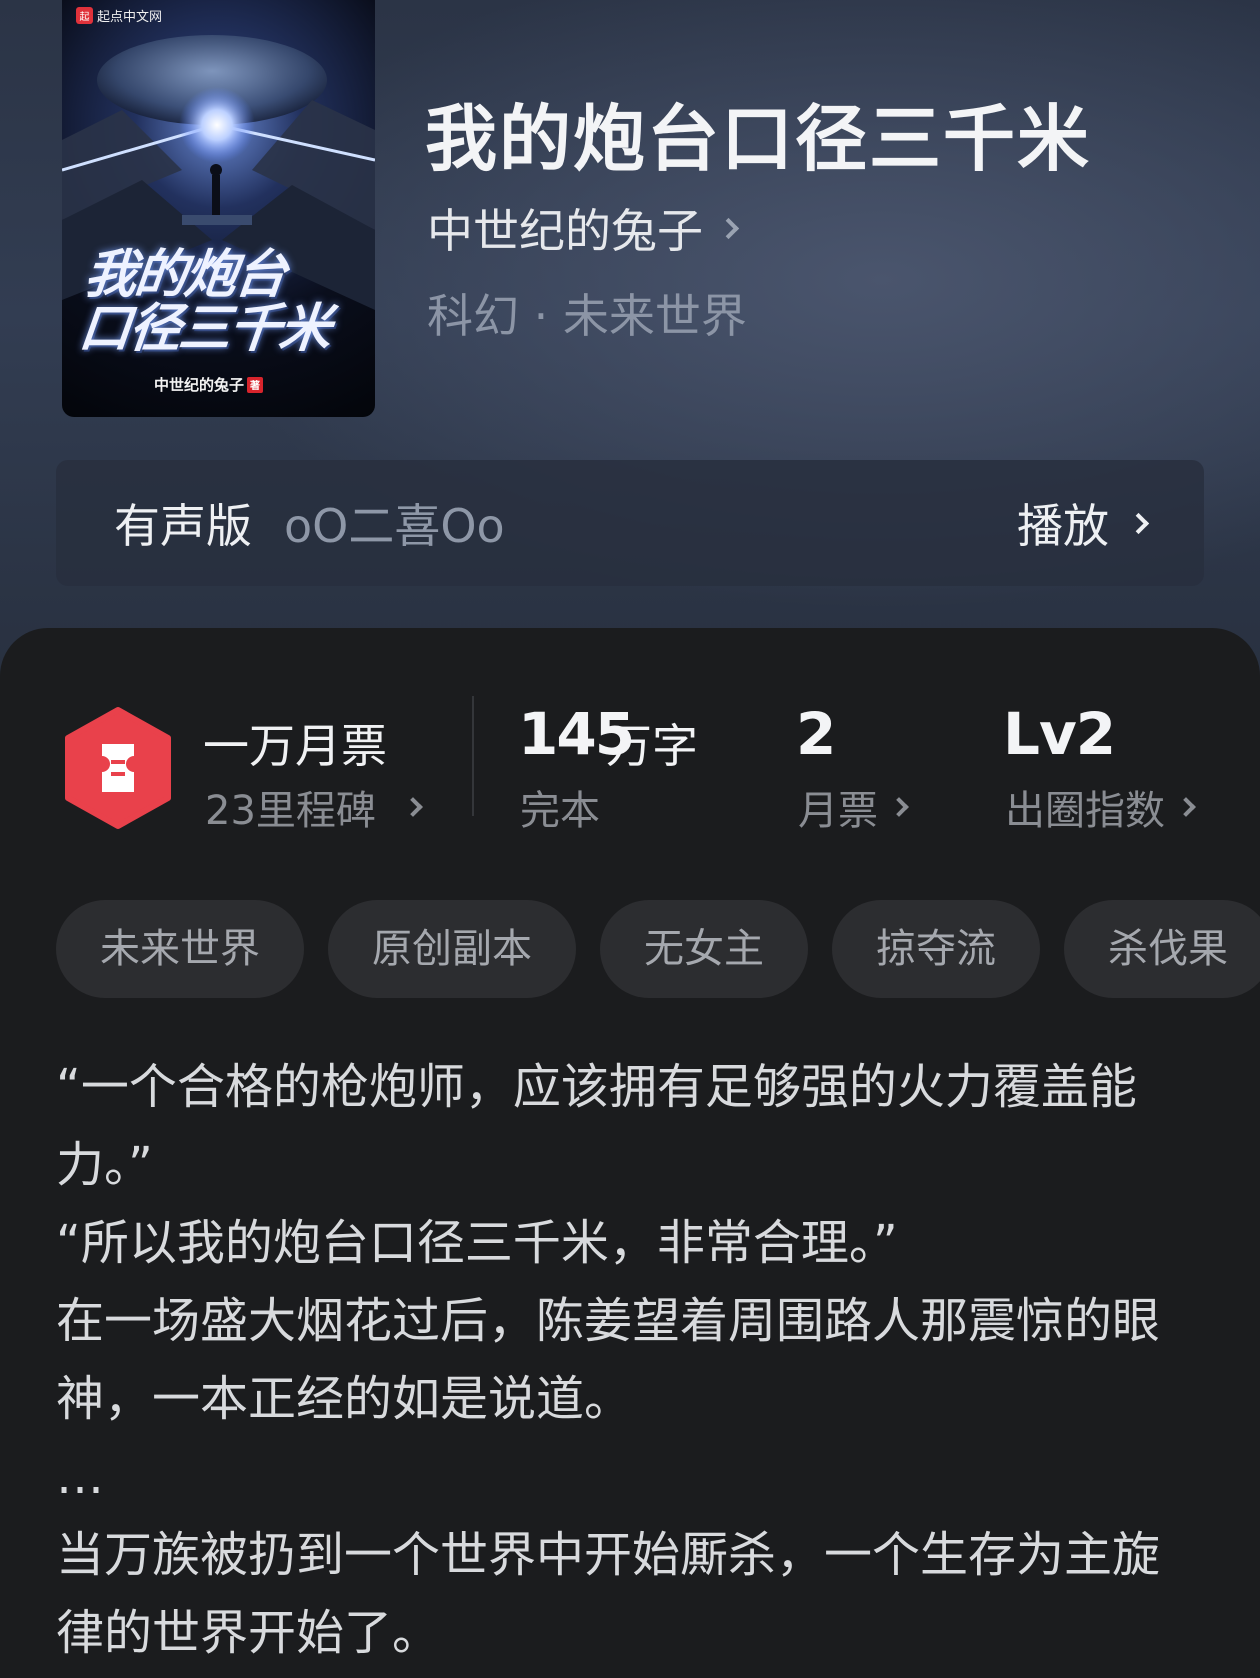 The height and width of the screenshot is (1678, 1260). I want to click on tag-chip: 杀伐果, so click(1162, 949).